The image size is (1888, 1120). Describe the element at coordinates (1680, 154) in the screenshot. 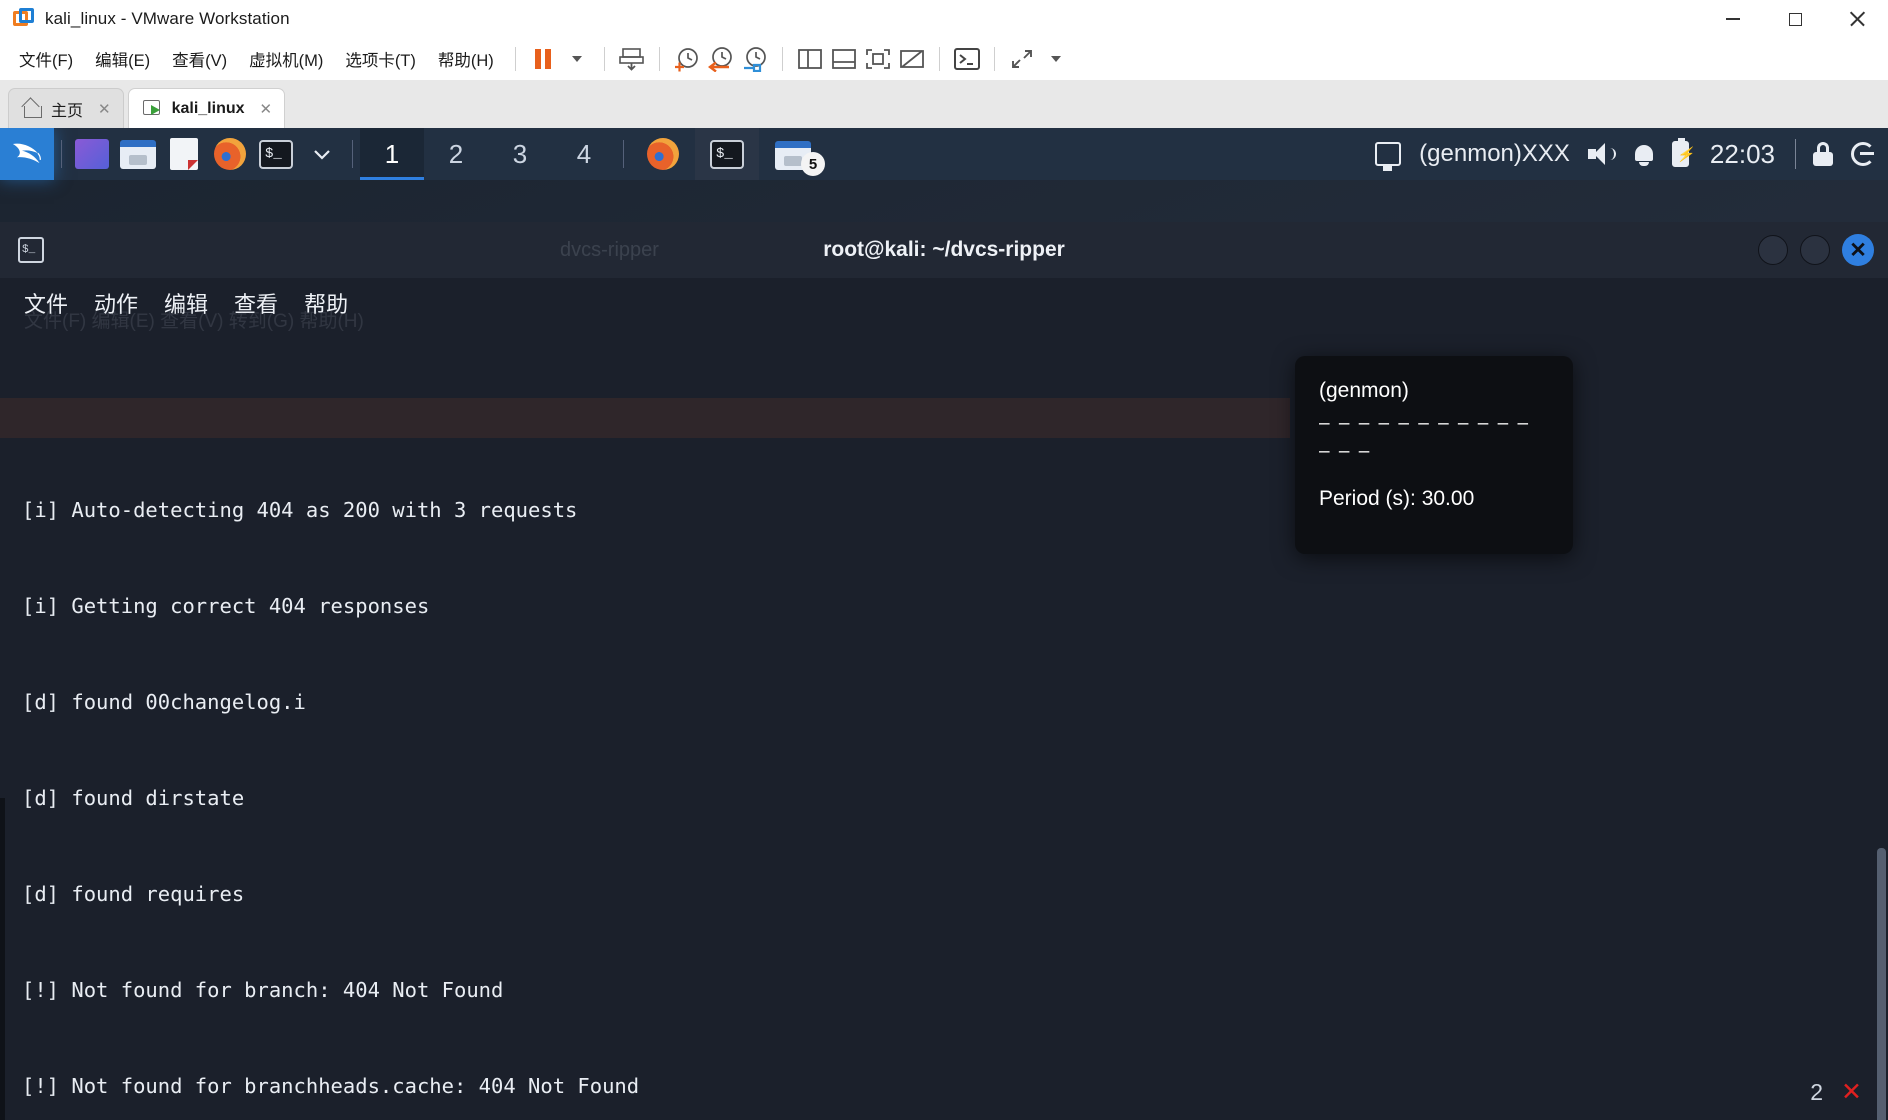

I see `battery-charging-icon: ⚡` at that location.